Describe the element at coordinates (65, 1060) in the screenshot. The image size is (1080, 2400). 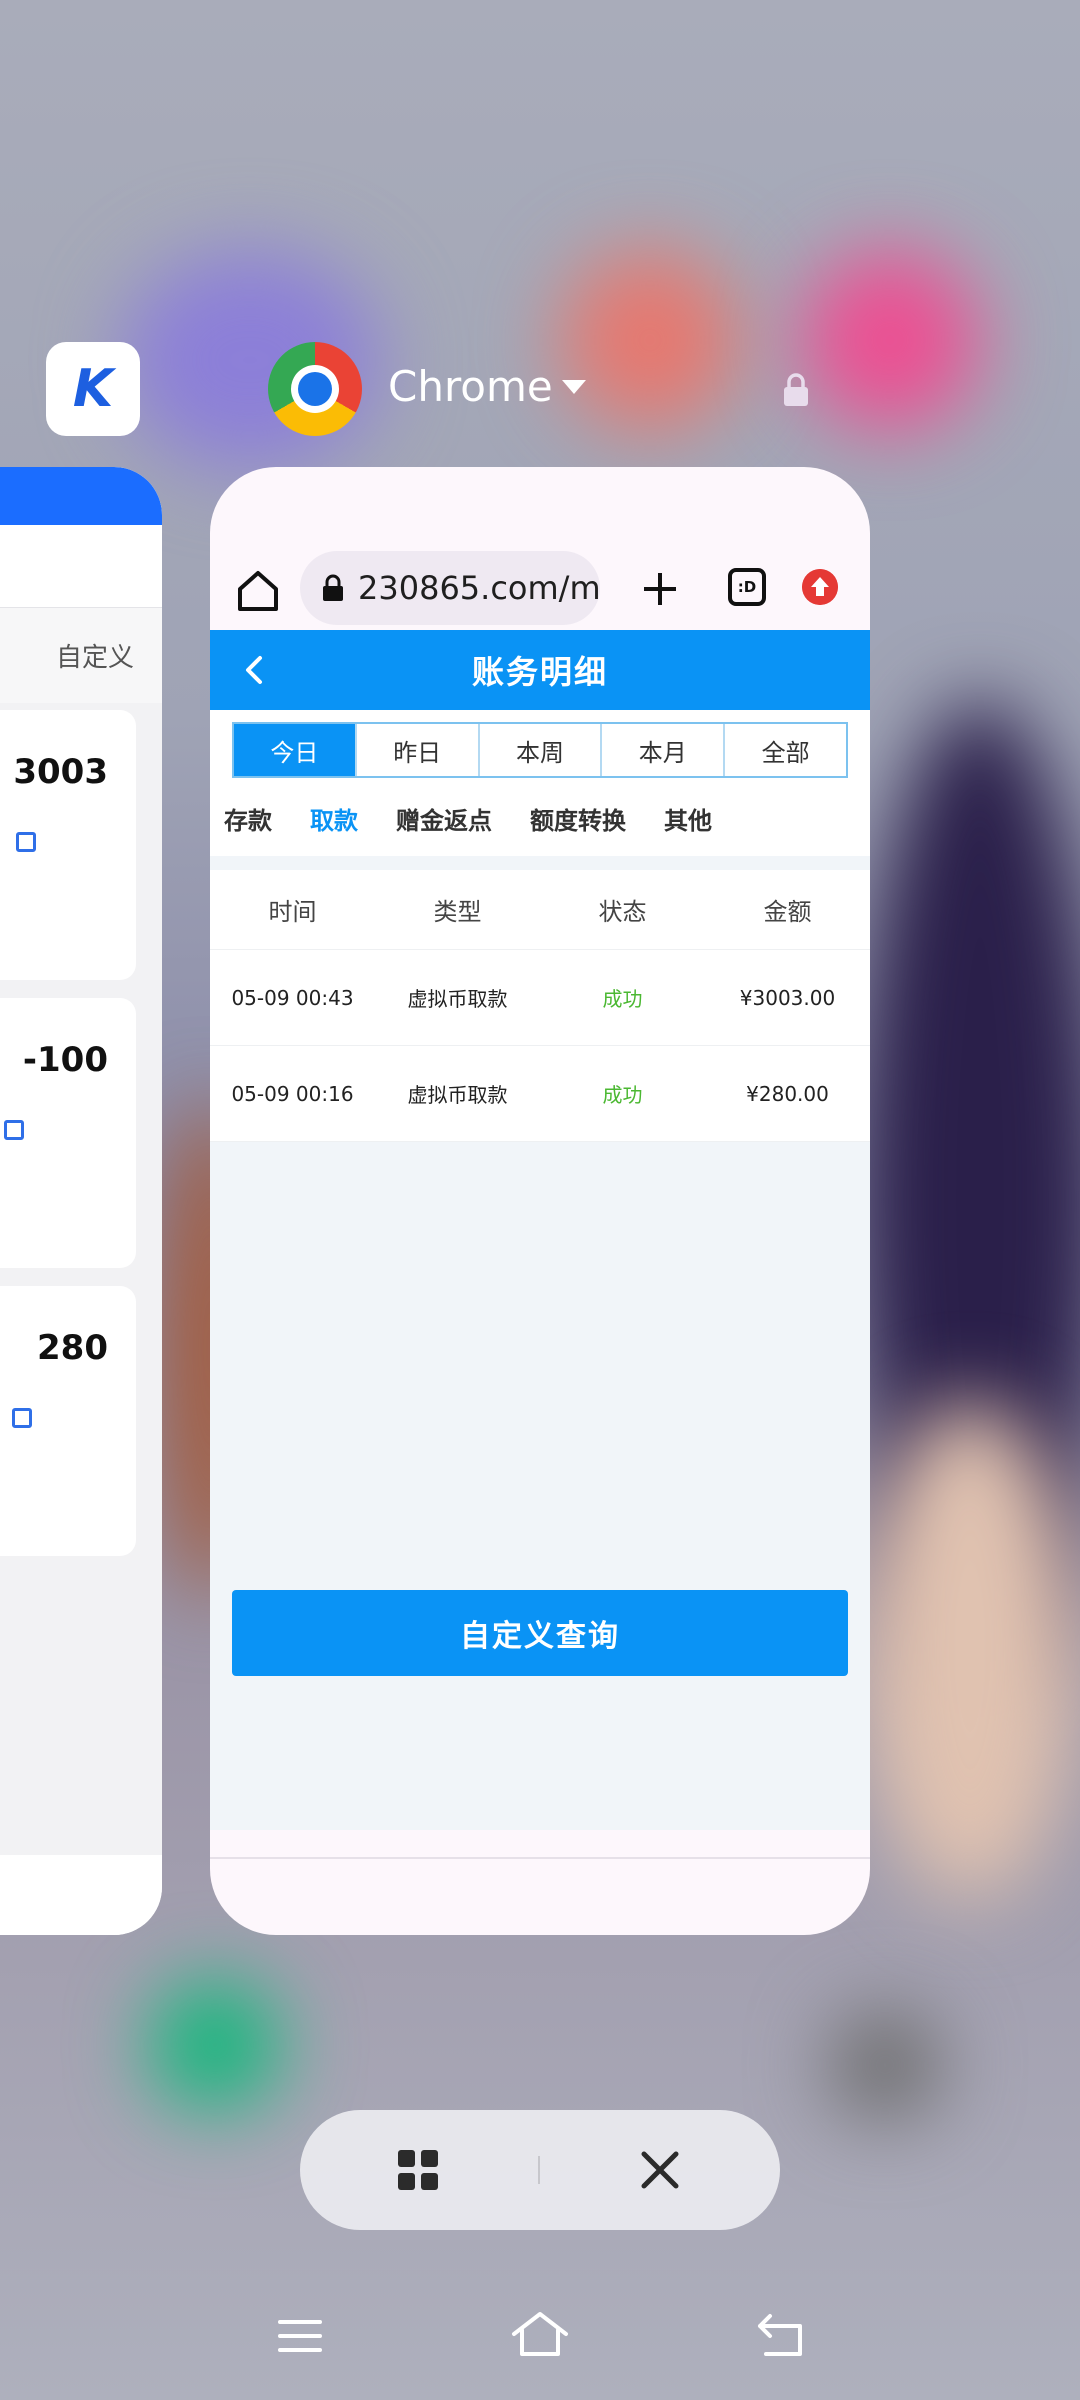
I see `left-card-amount: -100` at that location.